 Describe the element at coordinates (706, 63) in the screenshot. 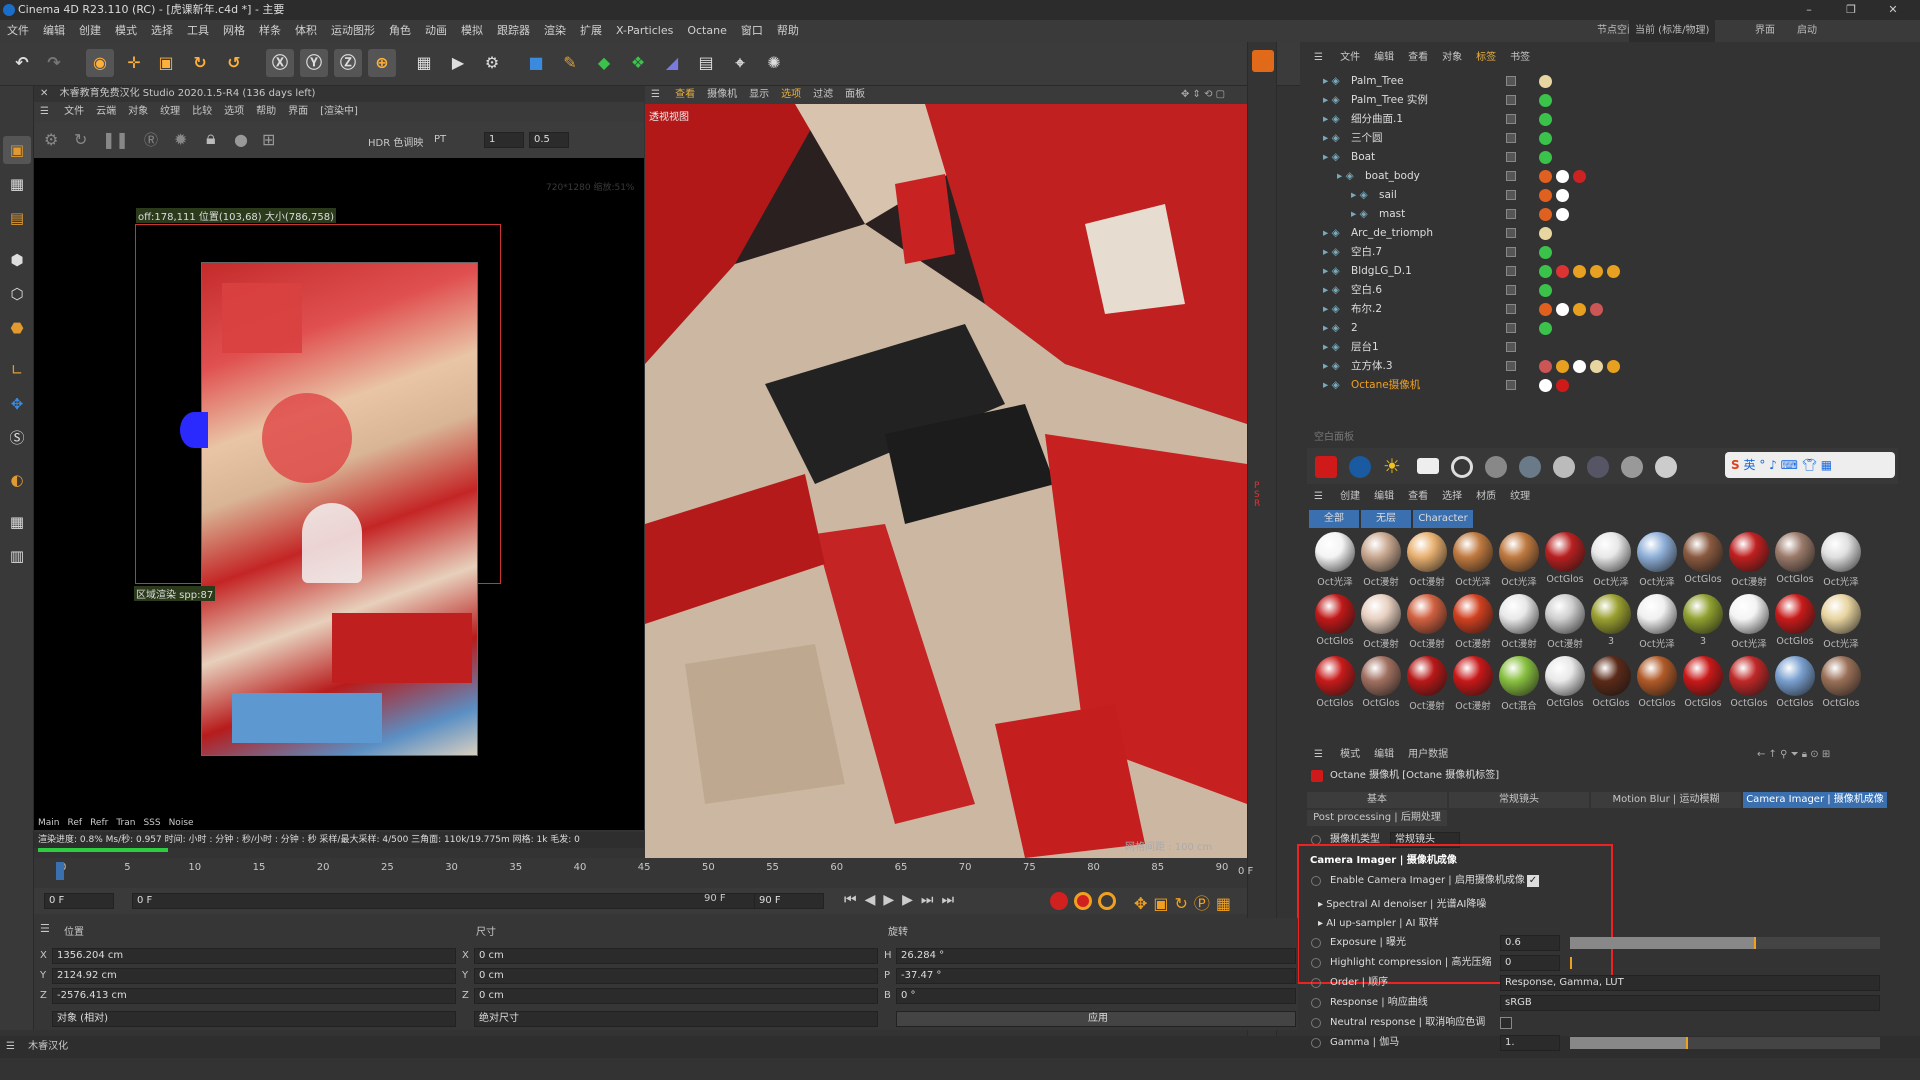

I see `floor-icon: ▤` at that location.